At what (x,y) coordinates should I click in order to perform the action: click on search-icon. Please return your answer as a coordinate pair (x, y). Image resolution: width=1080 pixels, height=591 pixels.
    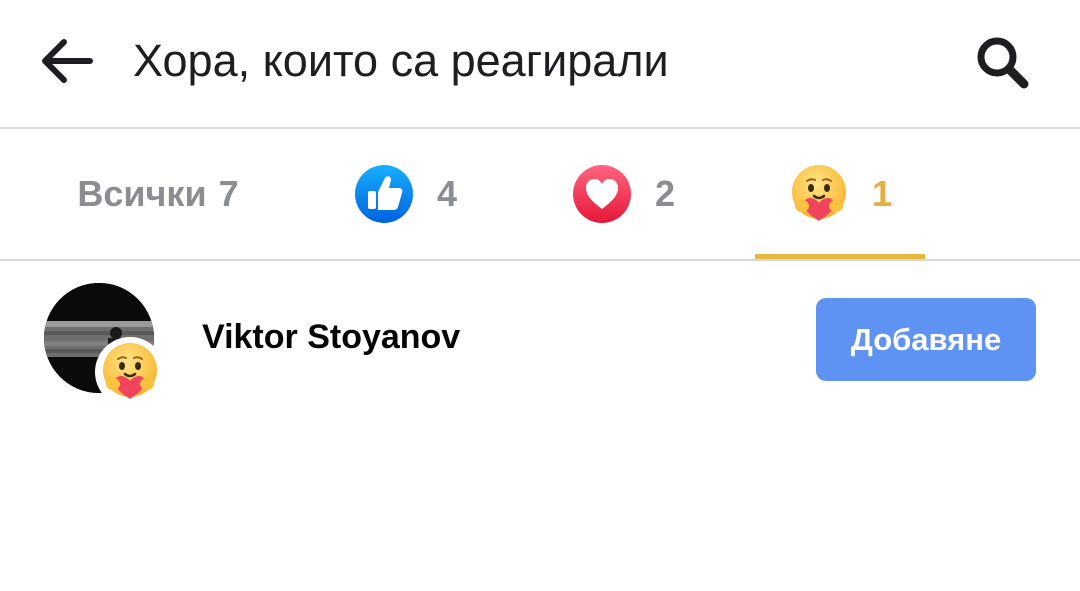
    Looking at the image, I should click on (1003, 63).